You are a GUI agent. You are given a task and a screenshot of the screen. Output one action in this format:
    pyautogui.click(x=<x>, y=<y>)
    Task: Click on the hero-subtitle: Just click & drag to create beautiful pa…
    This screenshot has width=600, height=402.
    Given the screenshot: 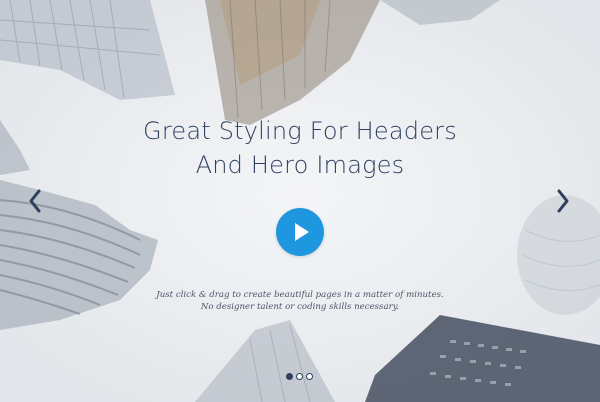 What is the action you would take?
    pyautogui.click(x=300, y=301)
    